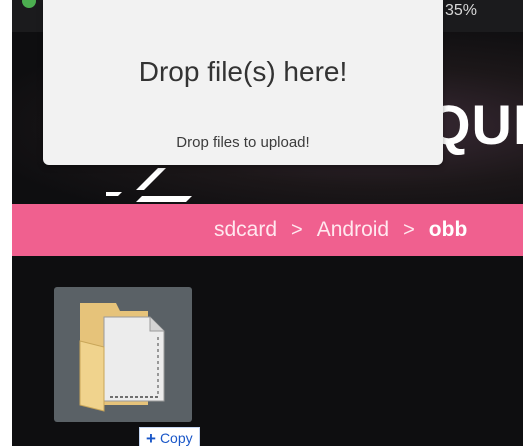 Image resolution: width=523 pixels, height=446 pixels. What do you see at coordinates (243, 142) in the screenshot?
I see `drop-zone-subtitle: Drop files to upload!` at bounding box center [243, 142].